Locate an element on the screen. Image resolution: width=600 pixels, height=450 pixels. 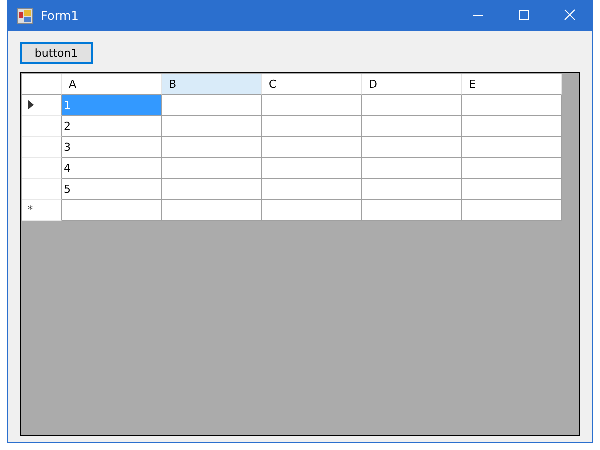
row-header is located at coordinates (42, 105).